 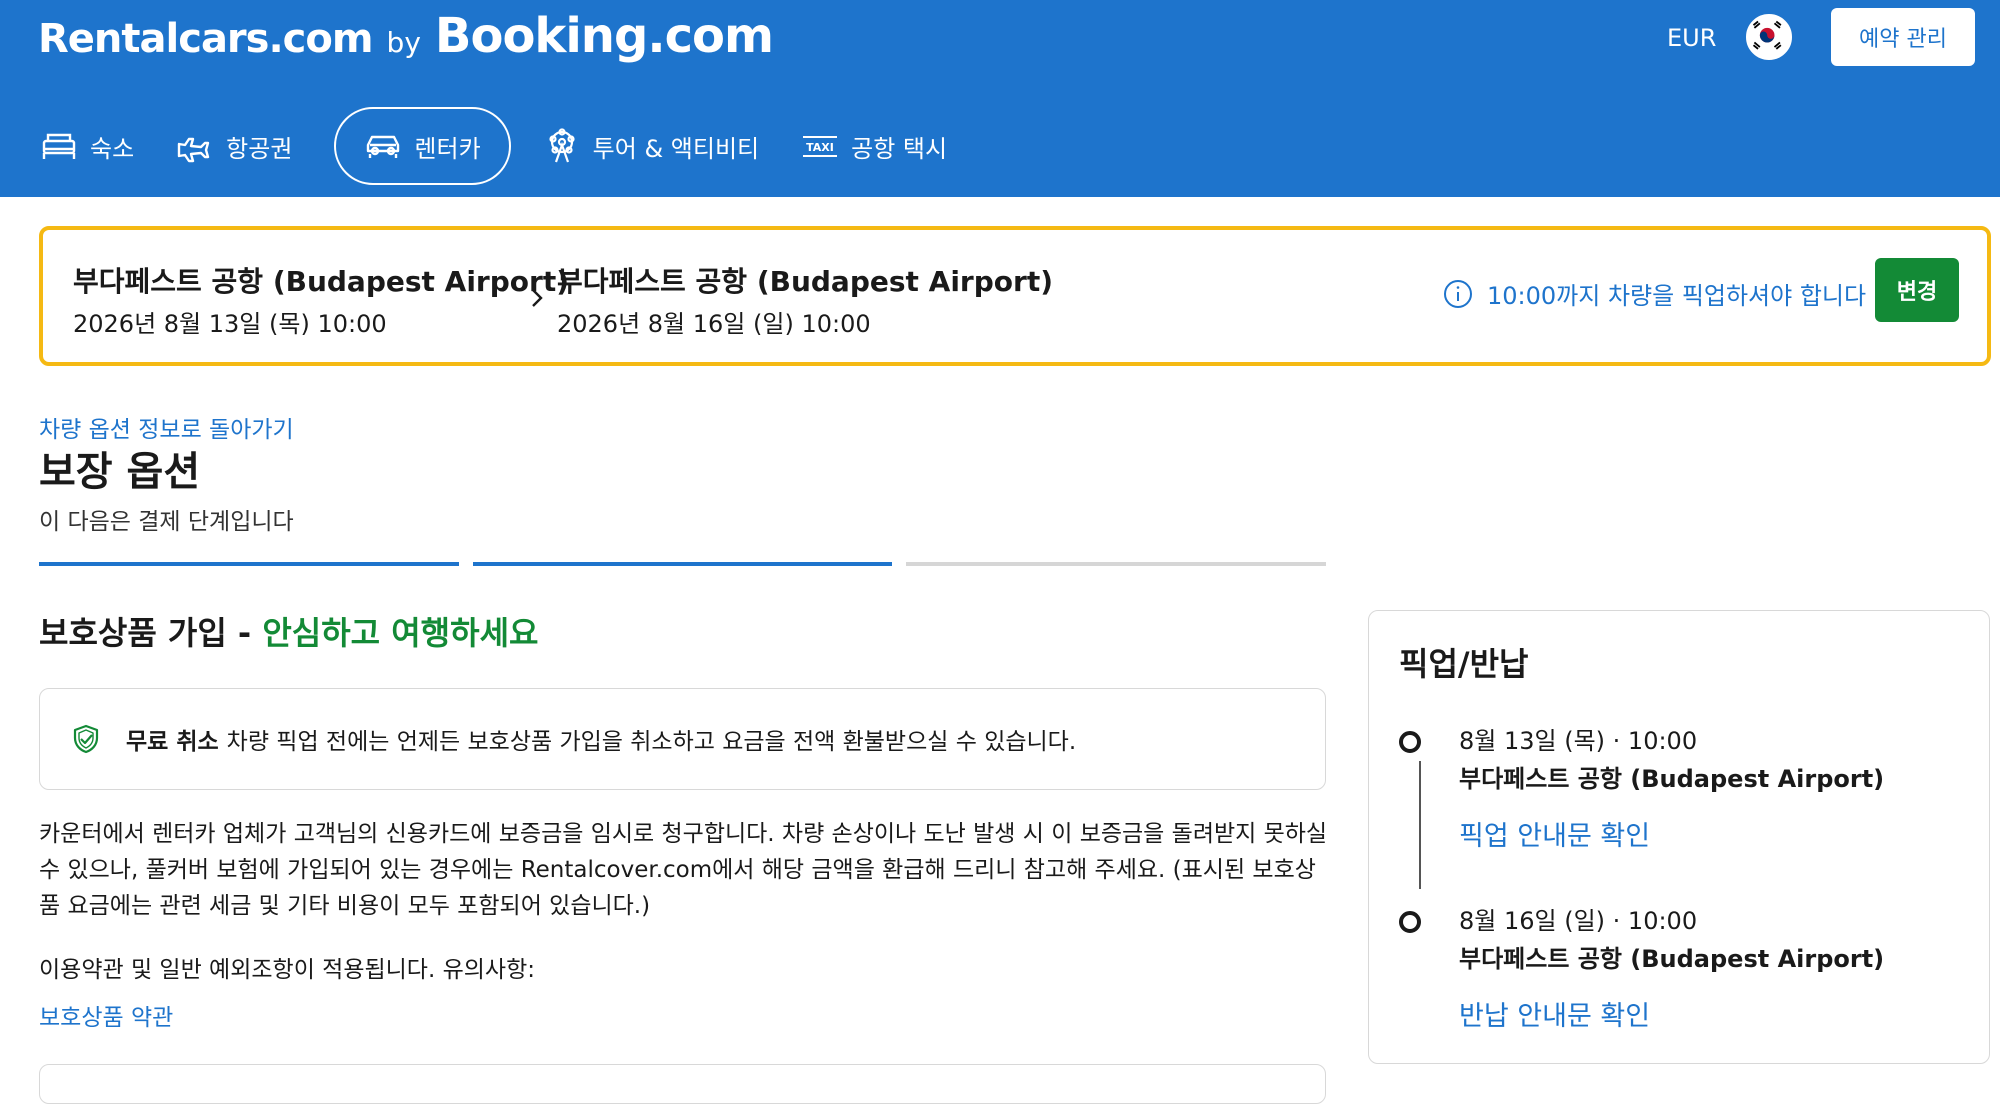 What do you see at coordinates (714, 324) in the screenshot?
I see `dropoff-date: 2026년 8월 16일 (일) 10:00` at bounding box center [714, 324].